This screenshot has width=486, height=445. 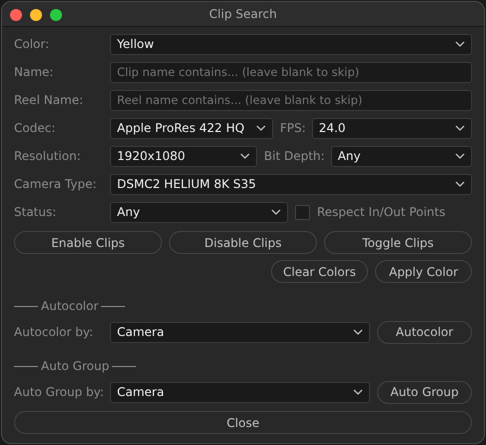 I want to click on field-label: Reel Name:, so click(x=49, y=100).